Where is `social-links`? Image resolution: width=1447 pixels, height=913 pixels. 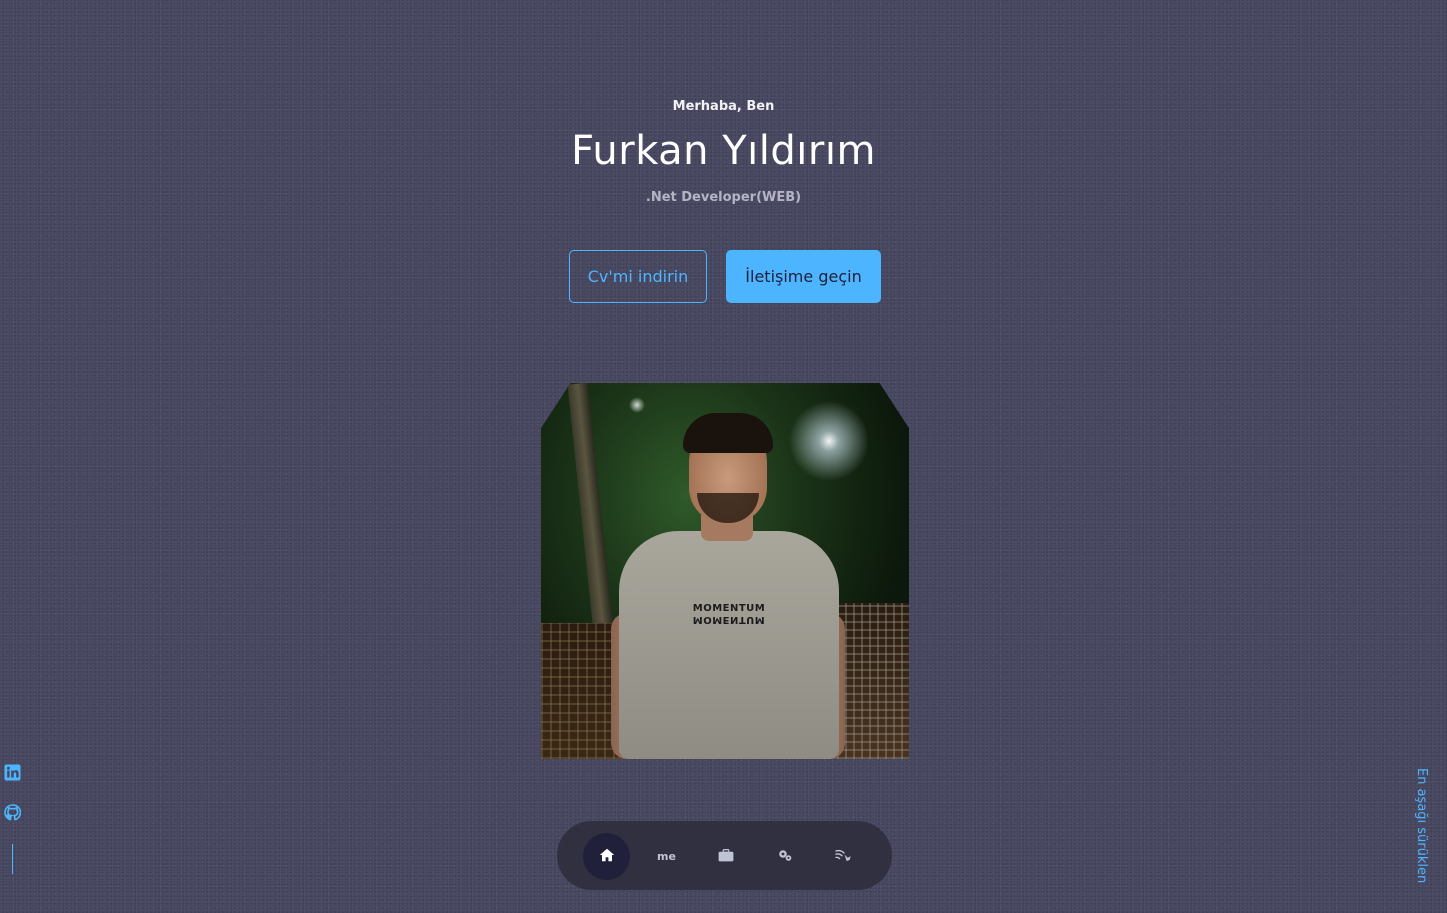
social-links is located at coordinates (13, 819).